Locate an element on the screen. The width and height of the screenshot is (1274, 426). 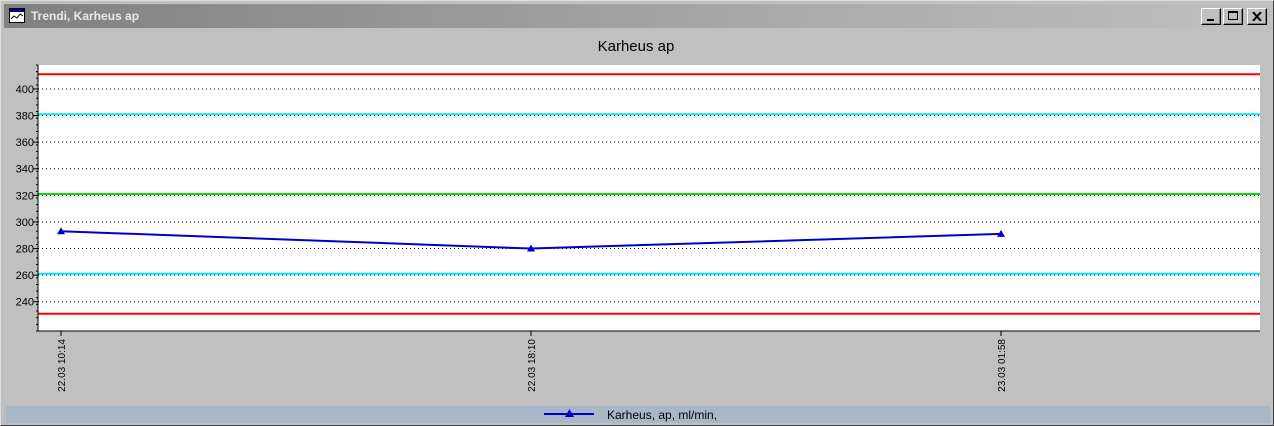
legend-series-label: Karheus, ap, ml/min, is located at coordinates (662, 415).